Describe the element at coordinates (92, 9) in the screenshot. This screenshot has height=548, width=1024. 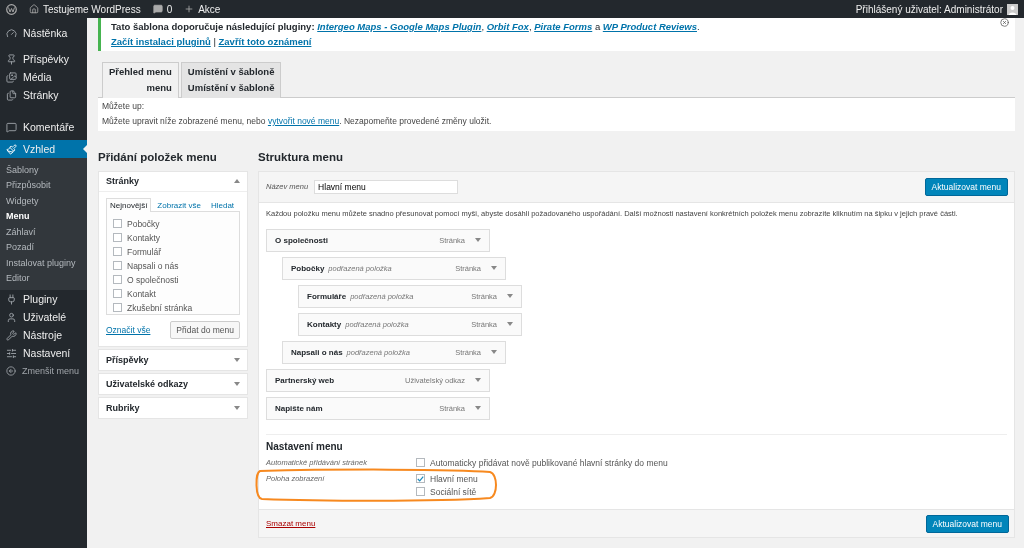
I see `site-name-link: Testujeme WordPress` at that location.